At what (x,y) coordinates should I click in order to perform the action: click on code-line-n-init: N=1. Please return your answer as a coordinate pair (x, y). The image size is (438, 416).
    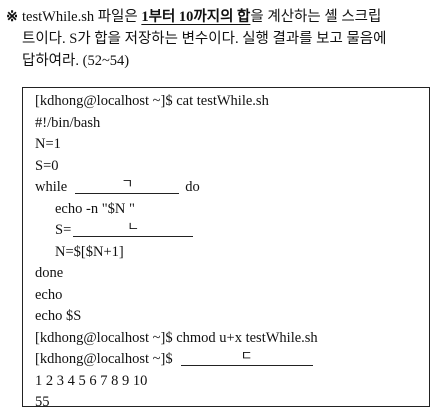
    Looking at the image, I should click on (48, 144).